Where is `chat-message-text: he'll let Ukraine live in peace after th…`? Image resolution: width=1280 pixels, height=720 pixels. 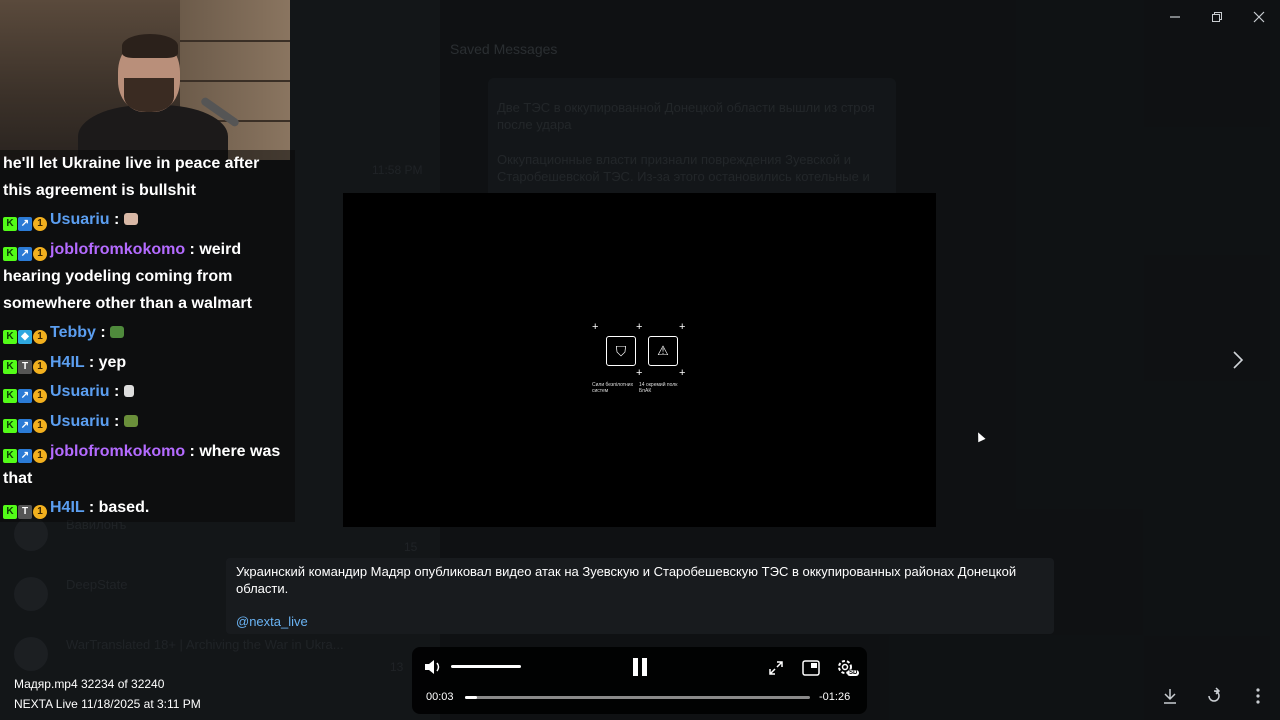
chat-message-text: he'll let Ukraine live in peace after th… is located at coordinates (131, 177).